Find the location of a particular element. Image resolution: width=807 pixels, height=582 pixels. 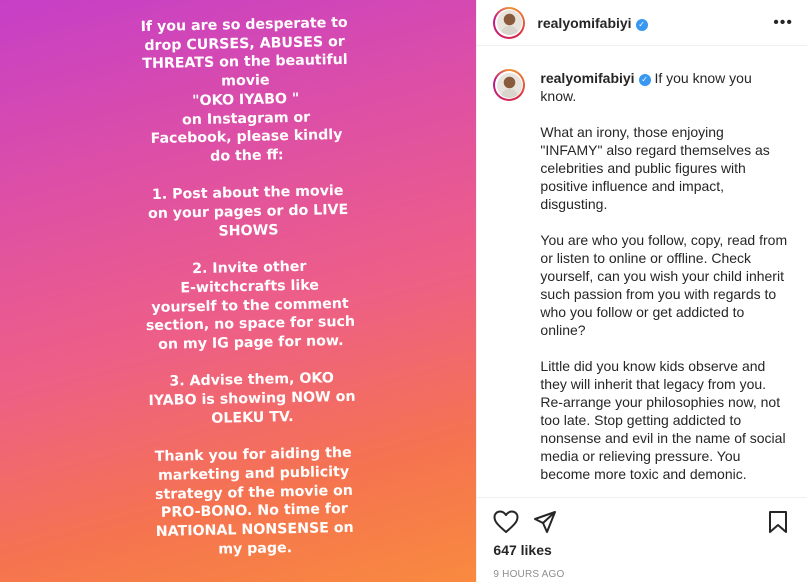

heart-icon is located at coordinates (506, 522).